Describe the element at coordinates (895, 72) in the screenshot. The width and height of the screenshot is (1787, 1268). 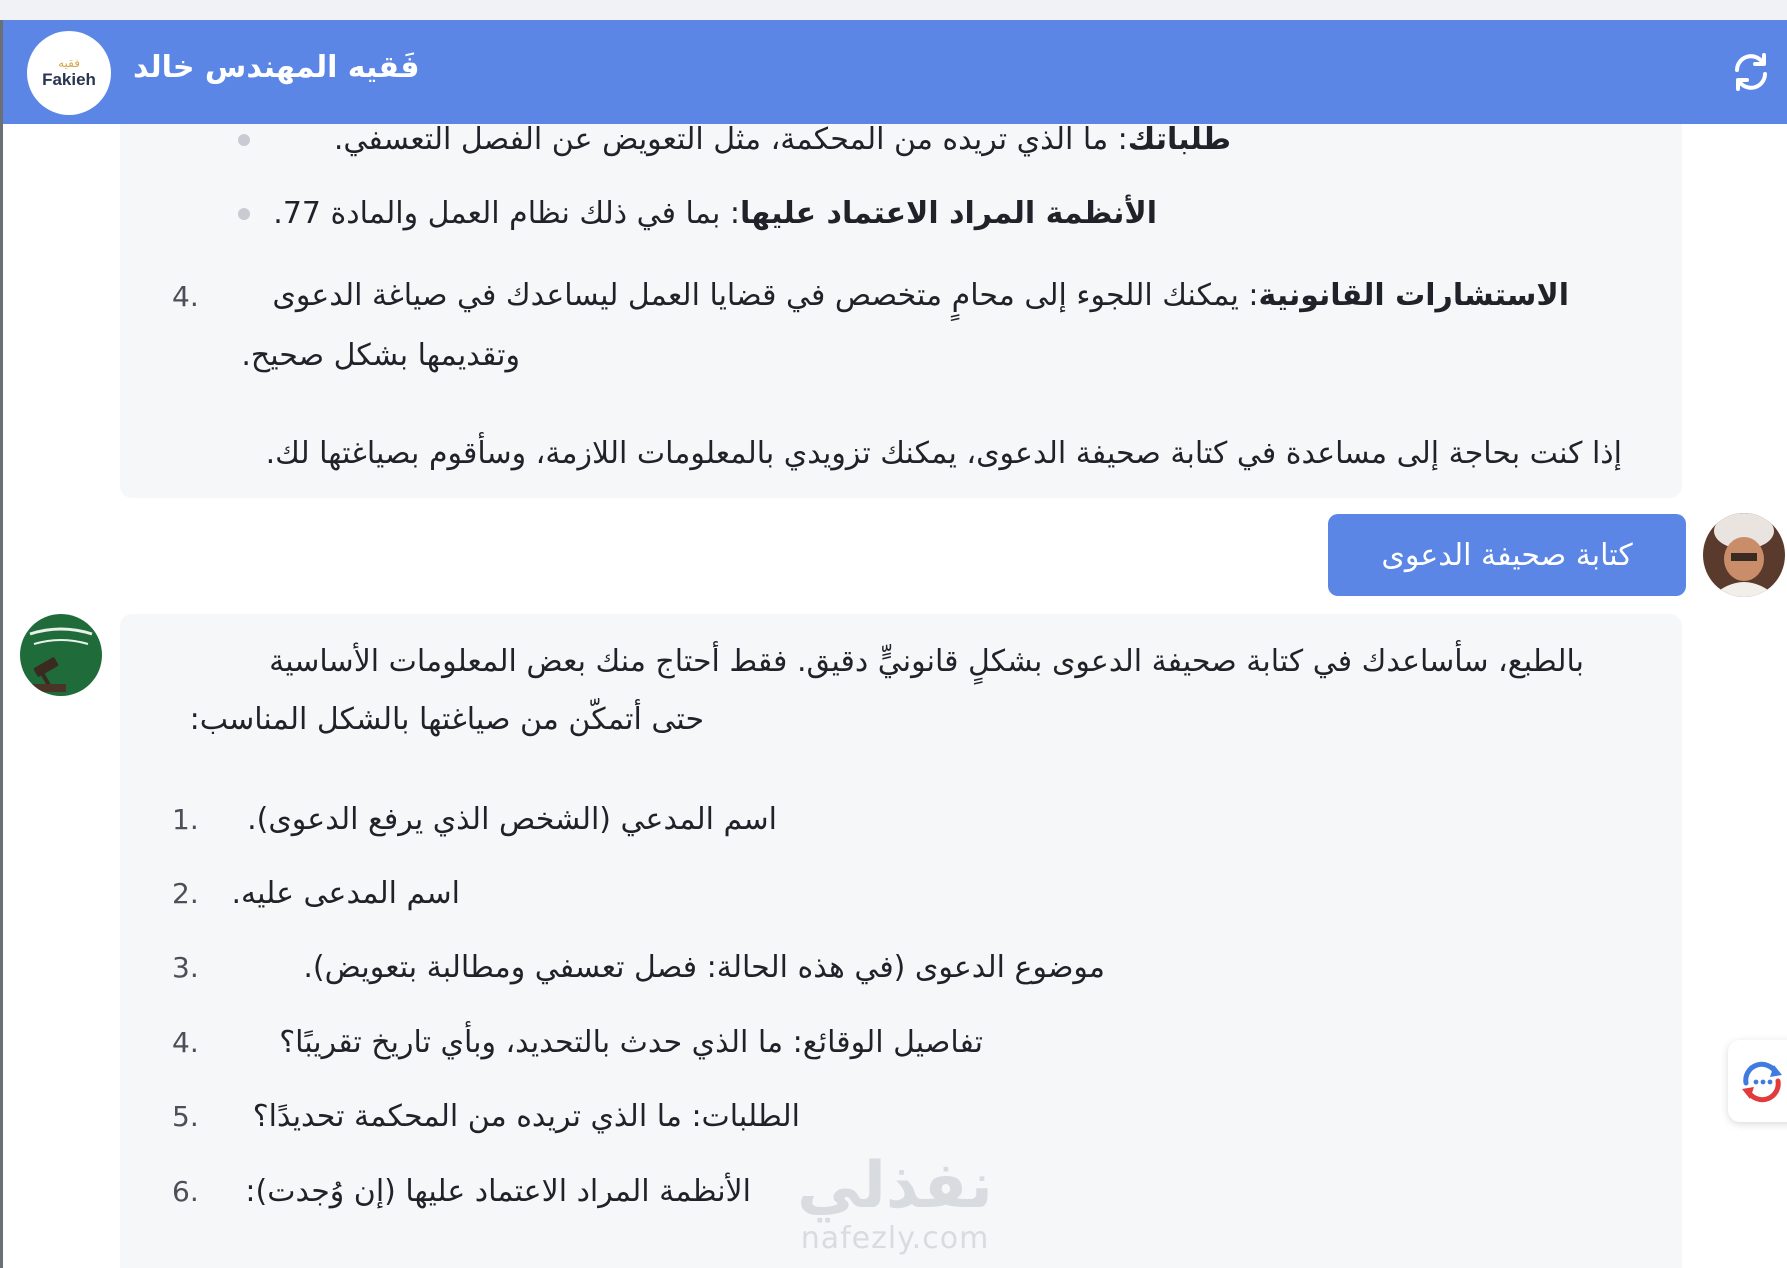
I see `chat-header: فقيه Fakieh فَقيه المهندس خالد` at that location.